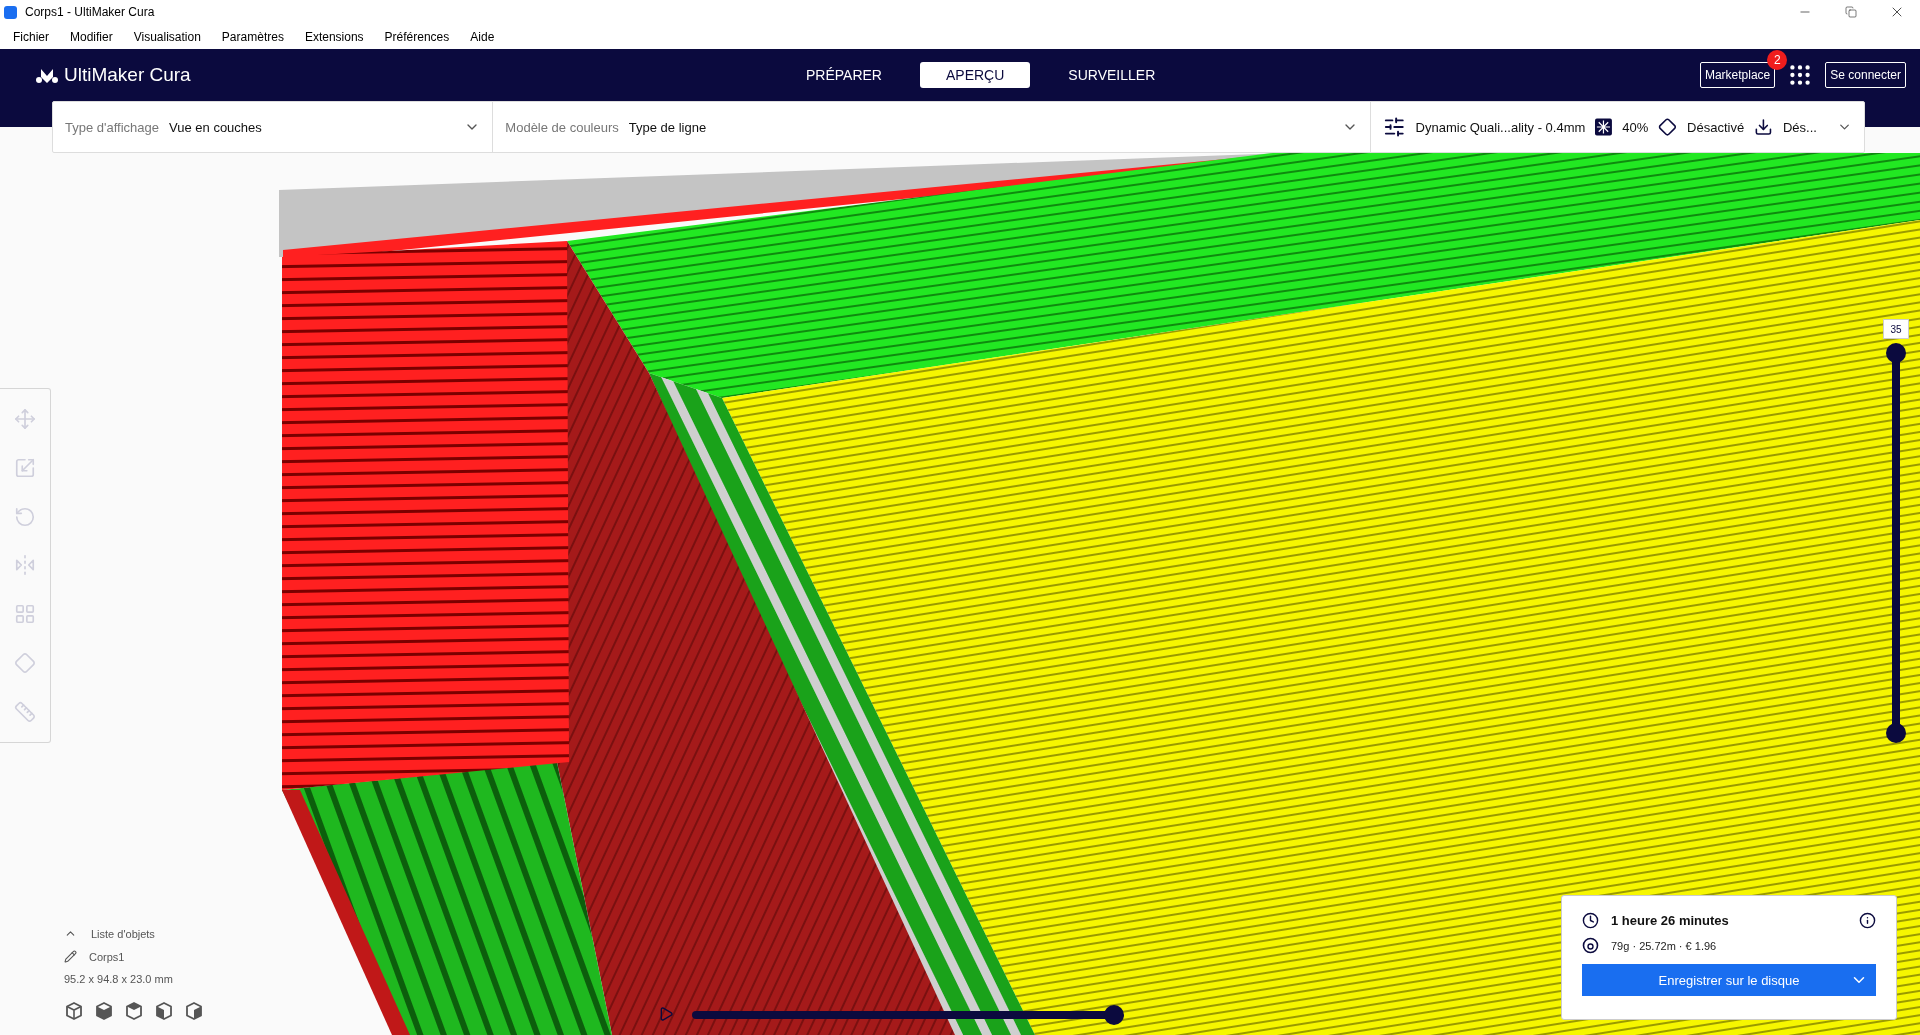 The height and width of the screenshot is (1035, 1920). What do you see at coordinates (255, 36) in the screenshot?
I see `menu-item: Paramètres` at bounding box center [255, 36].